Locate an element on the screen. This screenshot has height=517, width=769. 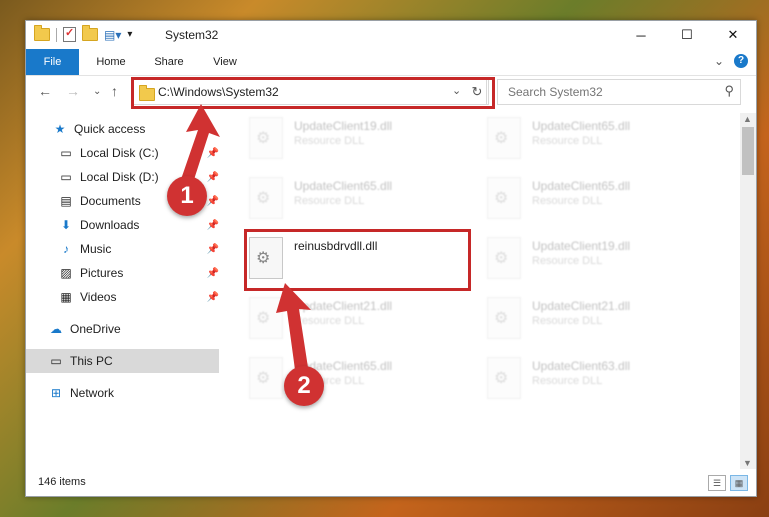
step-1-badge: 1 is located at coordinates (187, 196).